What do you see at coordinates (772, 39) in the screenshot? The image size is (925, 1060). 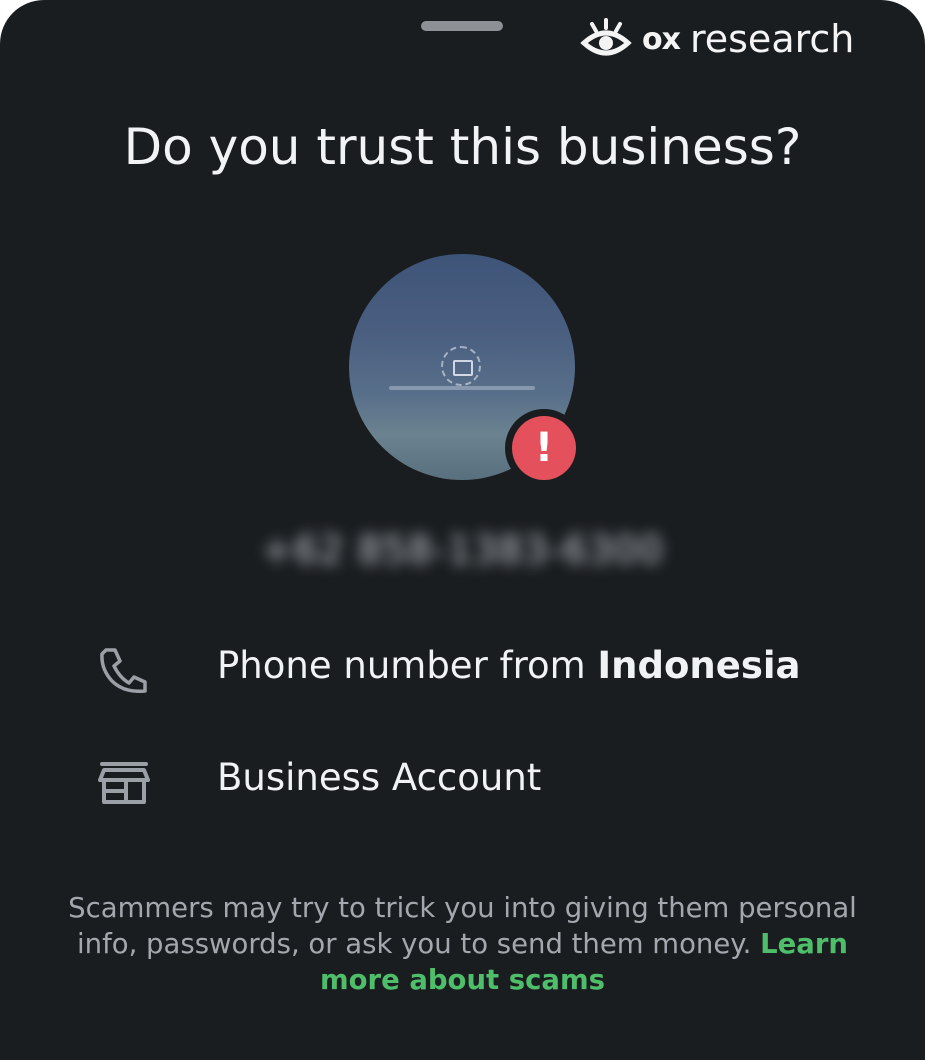 I see `watermark-brand-research: research` at bounding box center [772, 39].